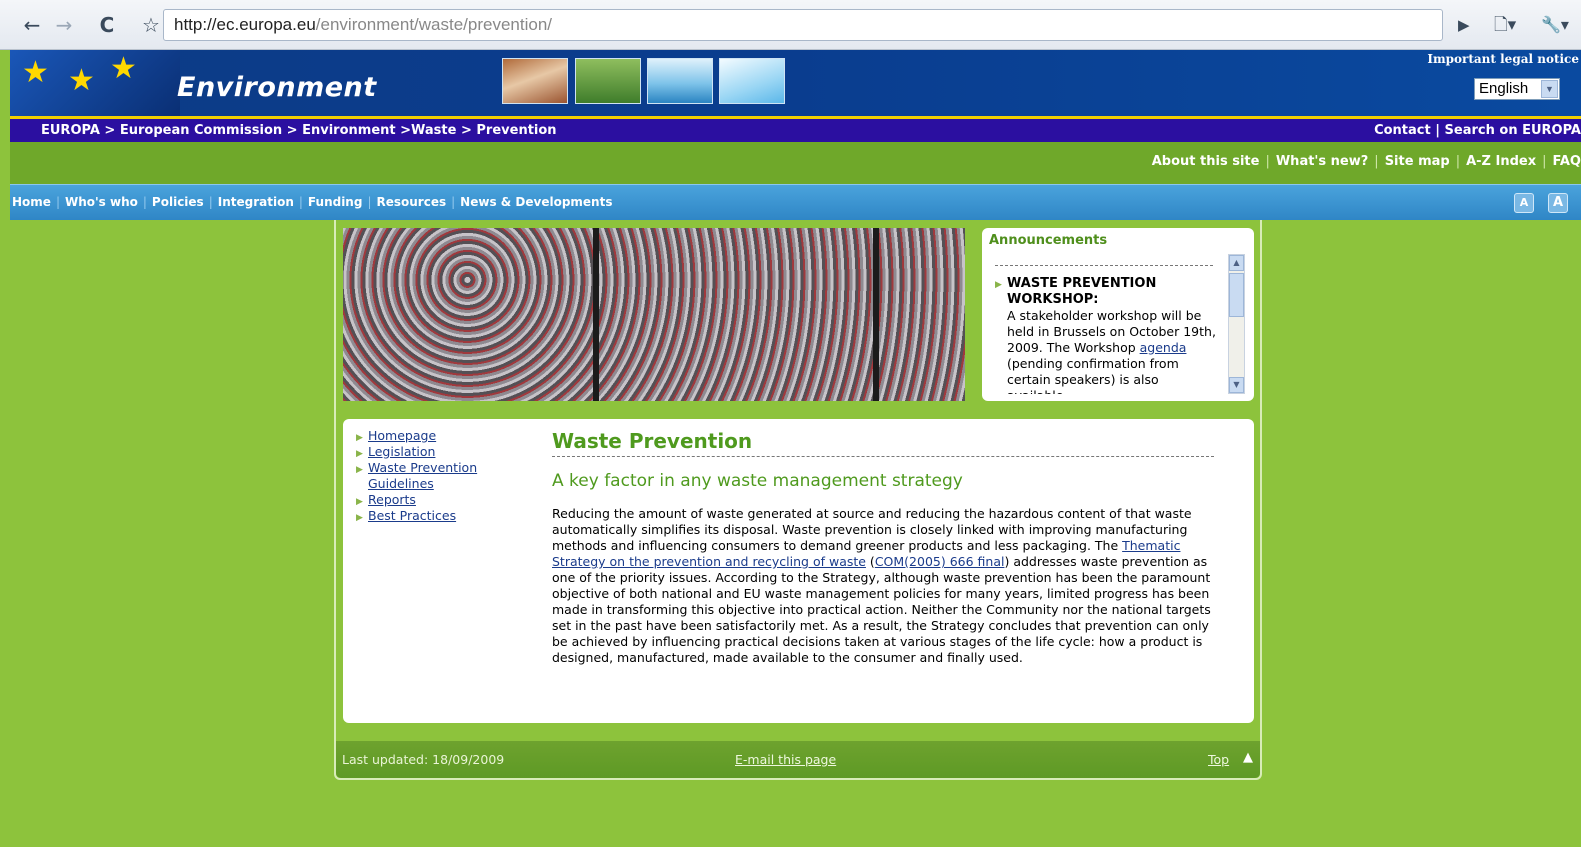  I want to click on about-site-link: About this site, so click(1206, 161).